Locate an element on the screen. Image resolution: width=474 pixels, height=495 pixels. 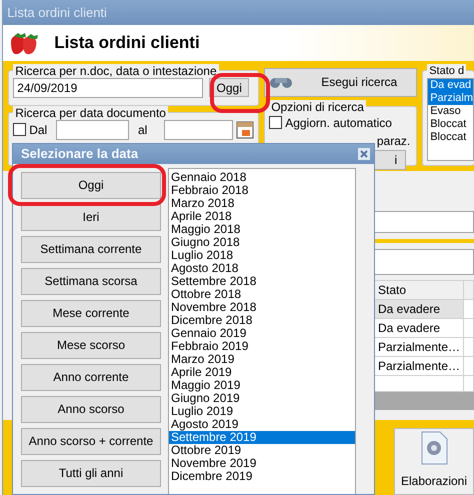
month-item: Aprile 2018 is located at coordinates (262, 216).